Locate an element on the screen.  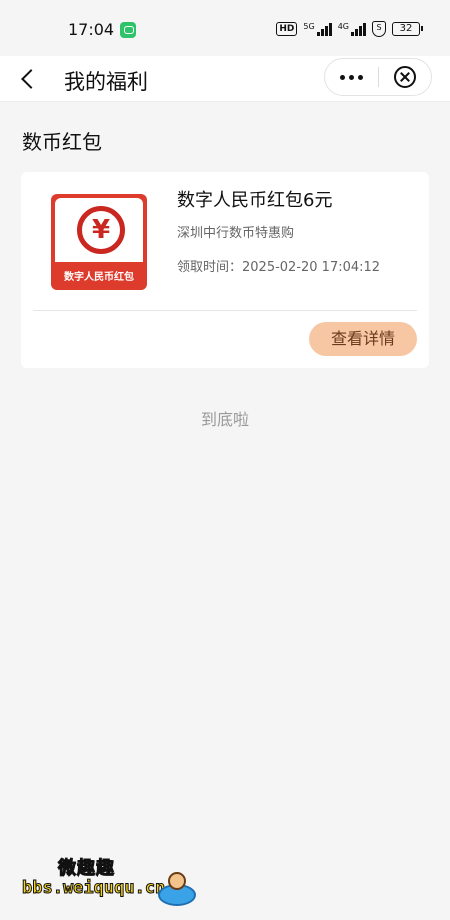
thumbnail-top: ¥ is located at coordinates (99, 230).